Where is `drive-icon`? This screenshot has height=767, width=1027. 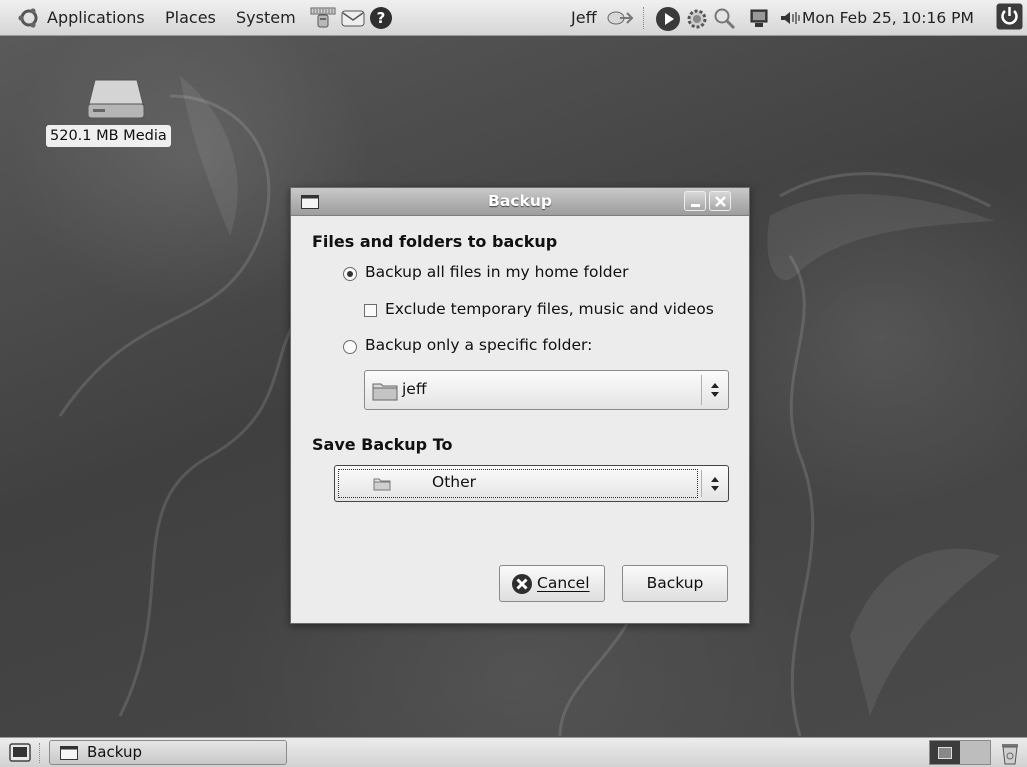
drive-icon is located at coordinates (116, 98).